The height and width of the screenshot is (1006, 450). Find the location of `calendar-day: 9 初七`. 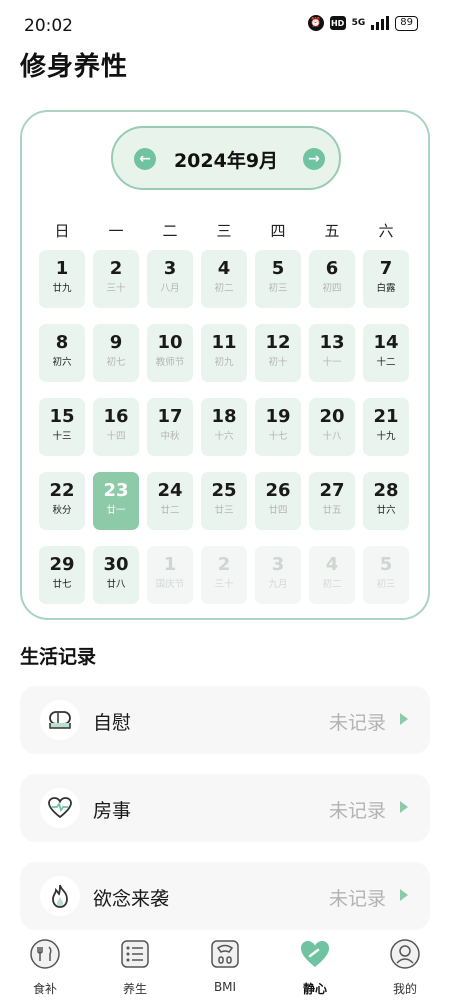

calendar-day: 9 初七 is located at coordinates (116, 353).